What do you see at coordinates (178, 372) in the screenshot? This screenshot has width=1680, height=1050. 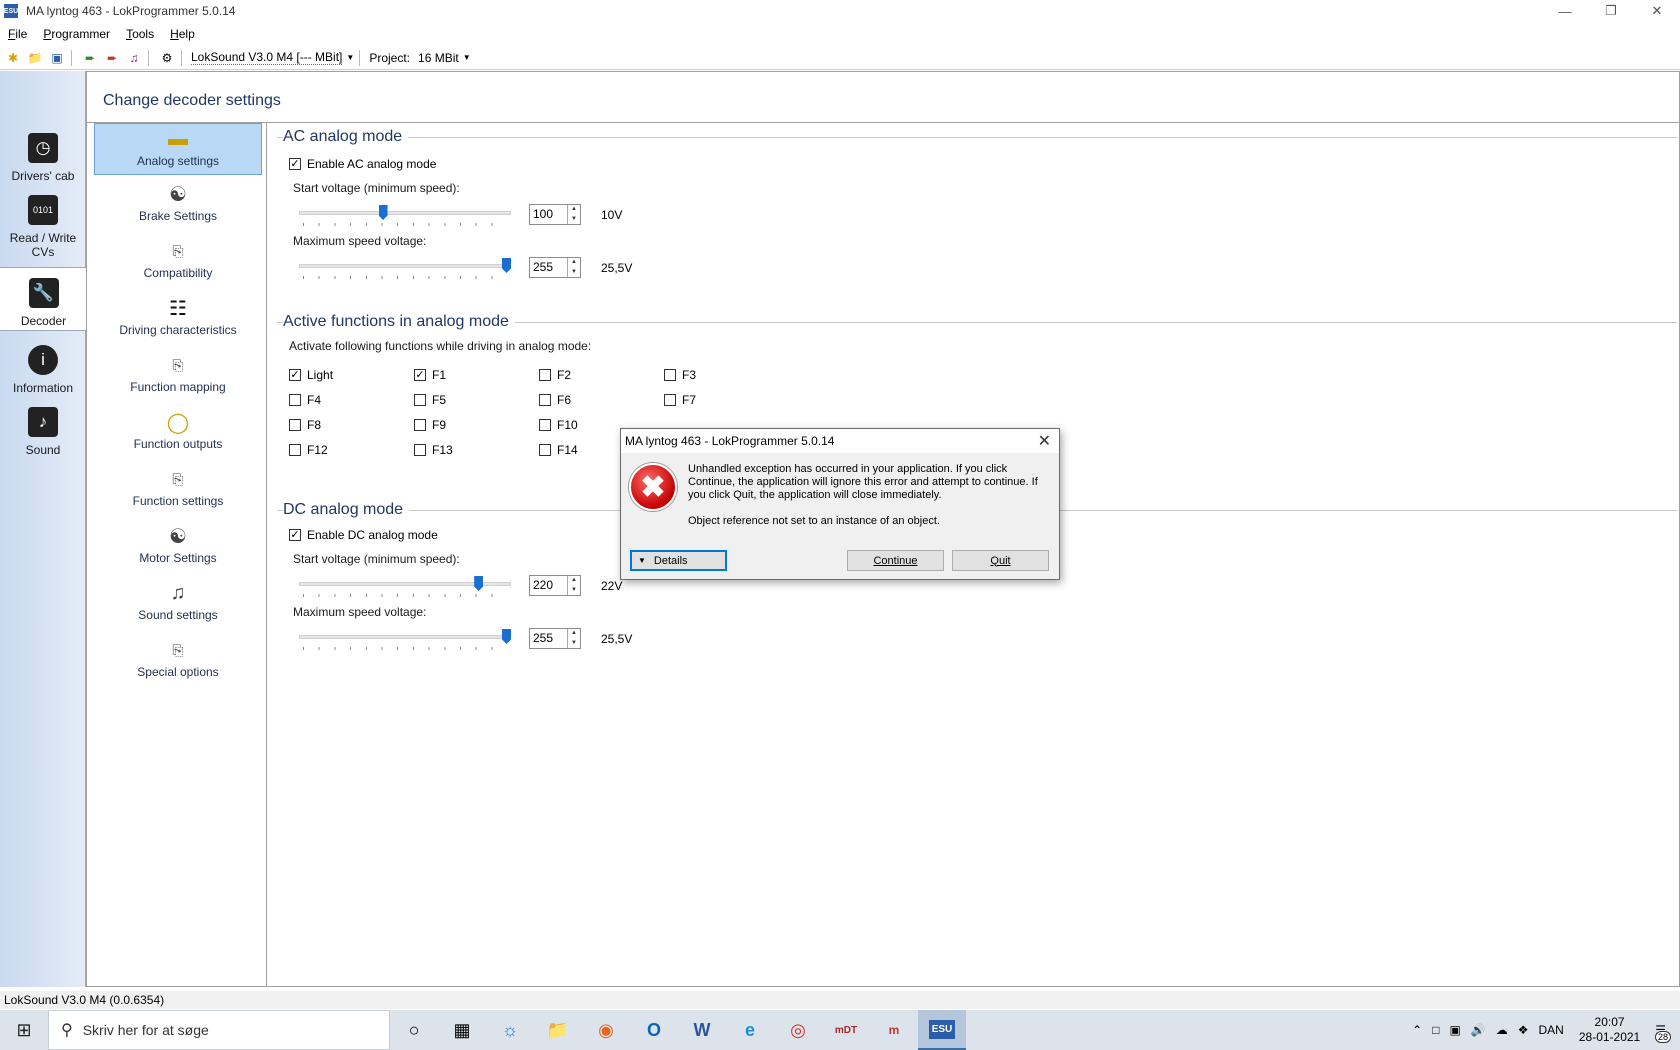 I see `settings-item-function-mapping: ⎘ Function mapping` at bounding box center [178, 372].